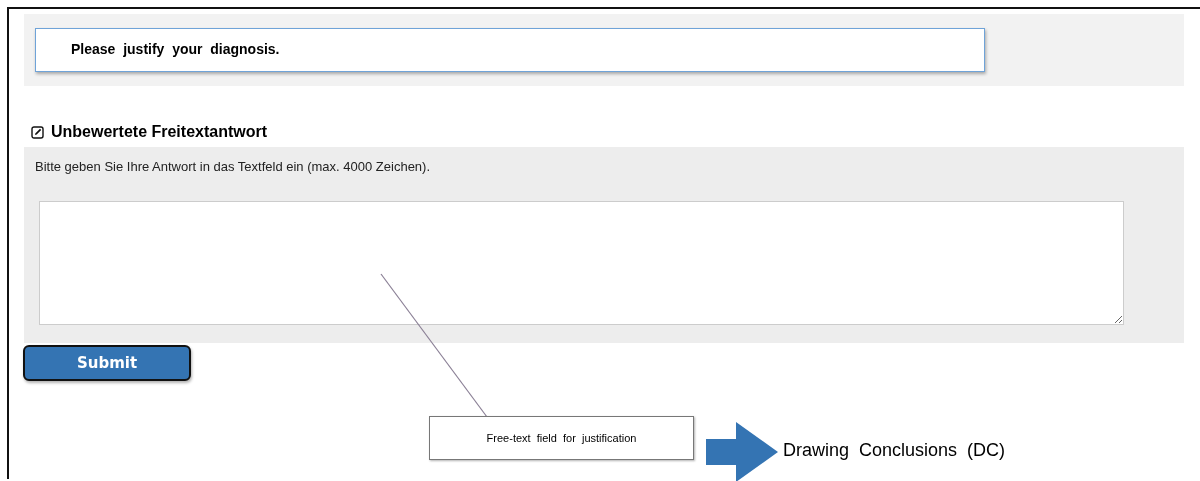 This screenshot has width=1200, height=481. I want to click on arrow-icon, so click(742, 451).